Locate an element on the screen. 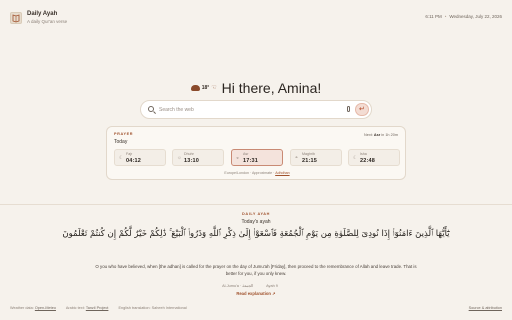  search-bar: ↵ is located at coordinates (256, 109).